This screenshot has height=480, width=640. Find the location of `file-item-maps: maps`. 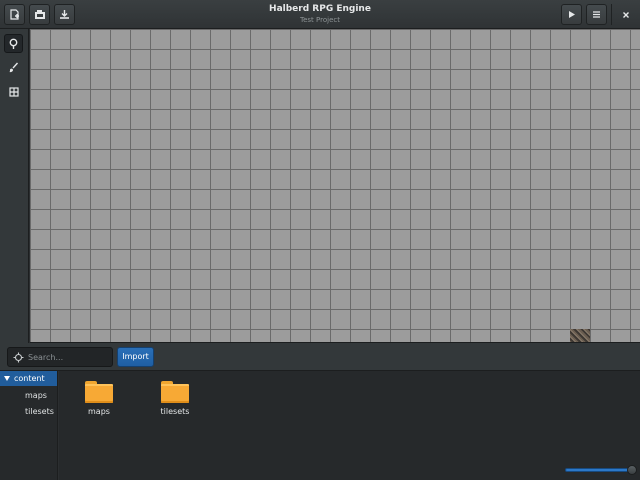

file-item-maps: maps is located at coordinates (99, 398).